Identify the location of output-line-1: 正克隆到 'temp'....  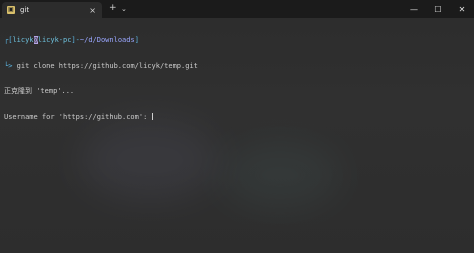
(39, 91).